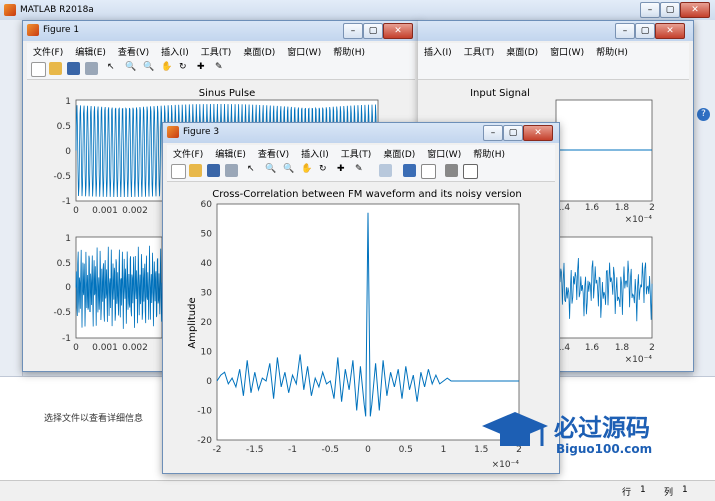  What do you see at coordinates (61, 30) in the screenshot?
I see `figure1-title: Figure 1` at bounding box center [61, 30].